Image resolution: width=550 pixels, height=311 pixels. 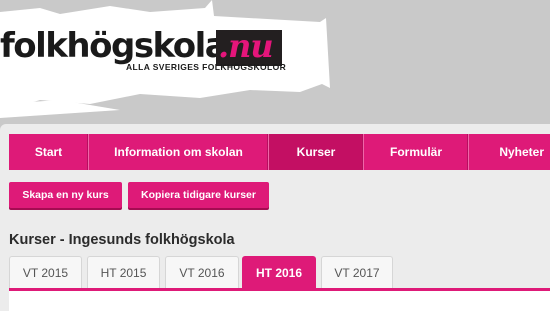 I want to click on tab-vt-2015: VT 2015, so click(x=45, y=272).